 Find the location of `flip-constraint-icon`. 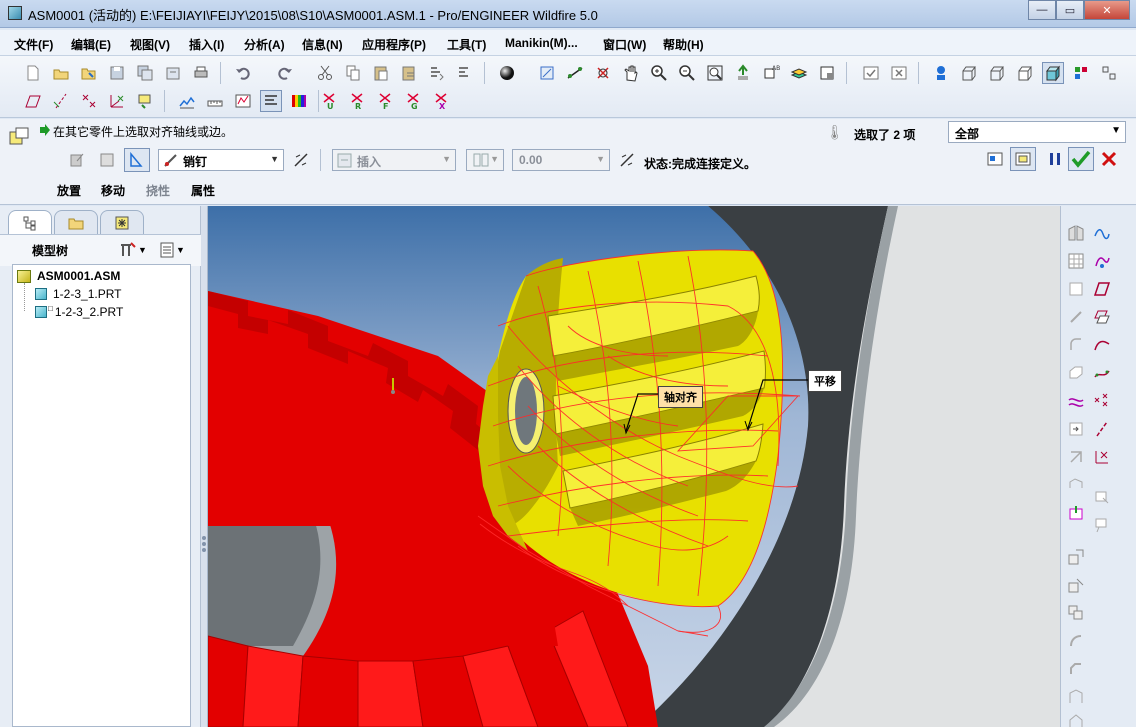

flip-constraint-icon is located at coordinates (301, 160).